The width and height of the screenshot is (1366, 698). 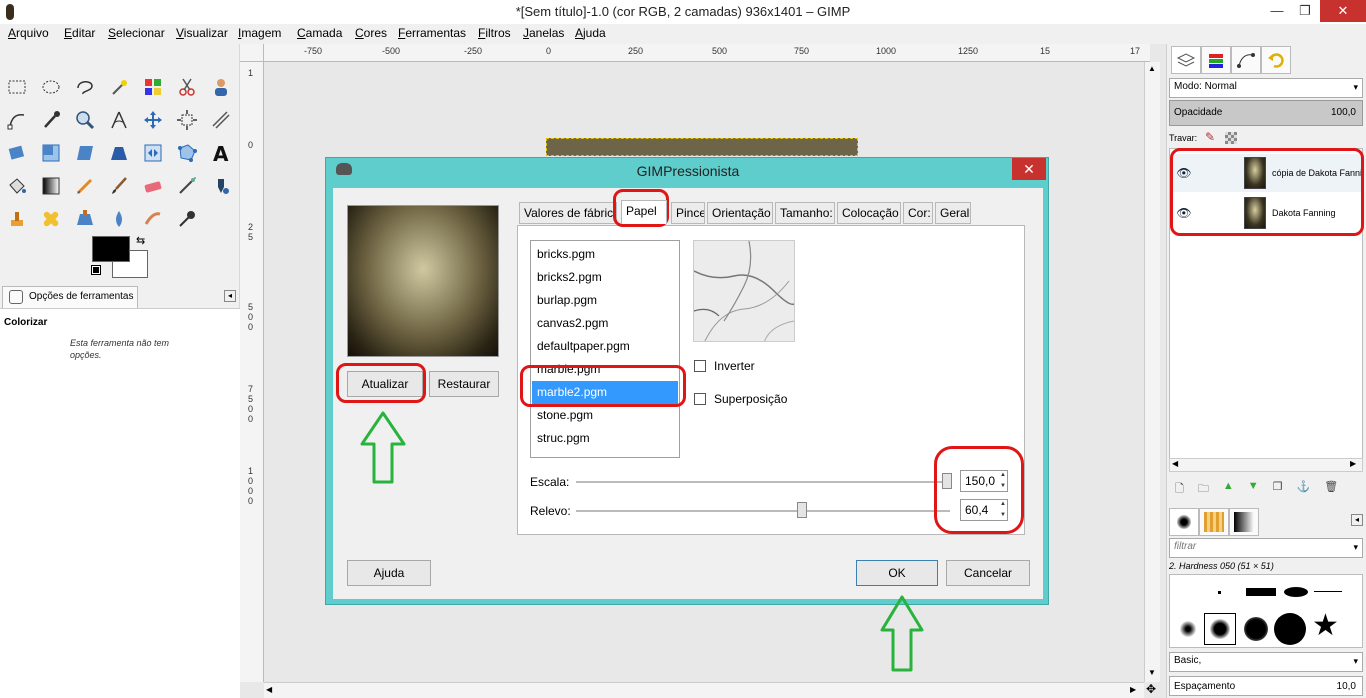 What do you see at coordinates (1244, 522) in the screenshot?
I see `gradients-tab-icon` at bounding box center [1244, 522].